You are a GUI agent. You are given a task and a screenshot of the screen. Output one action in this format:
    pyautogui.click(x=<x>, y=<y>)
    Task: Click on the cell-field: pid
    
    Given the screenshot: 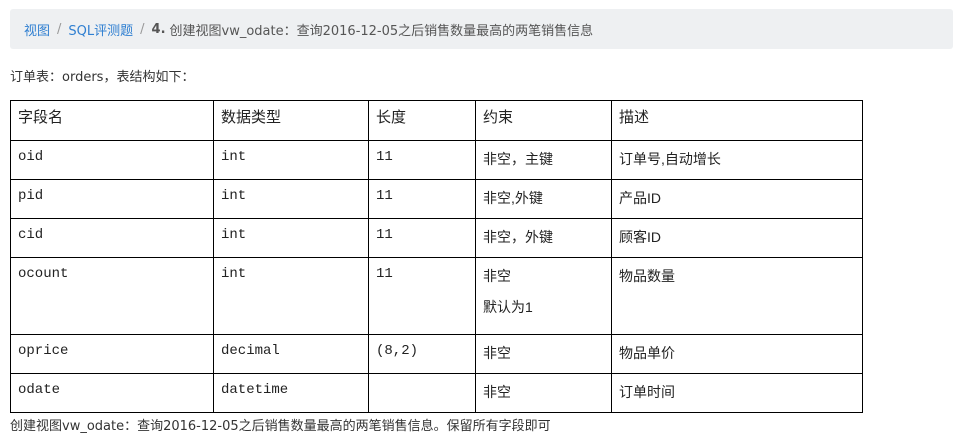 What is the action you would take?
    pyautogui.click(x=112, y=199)
    